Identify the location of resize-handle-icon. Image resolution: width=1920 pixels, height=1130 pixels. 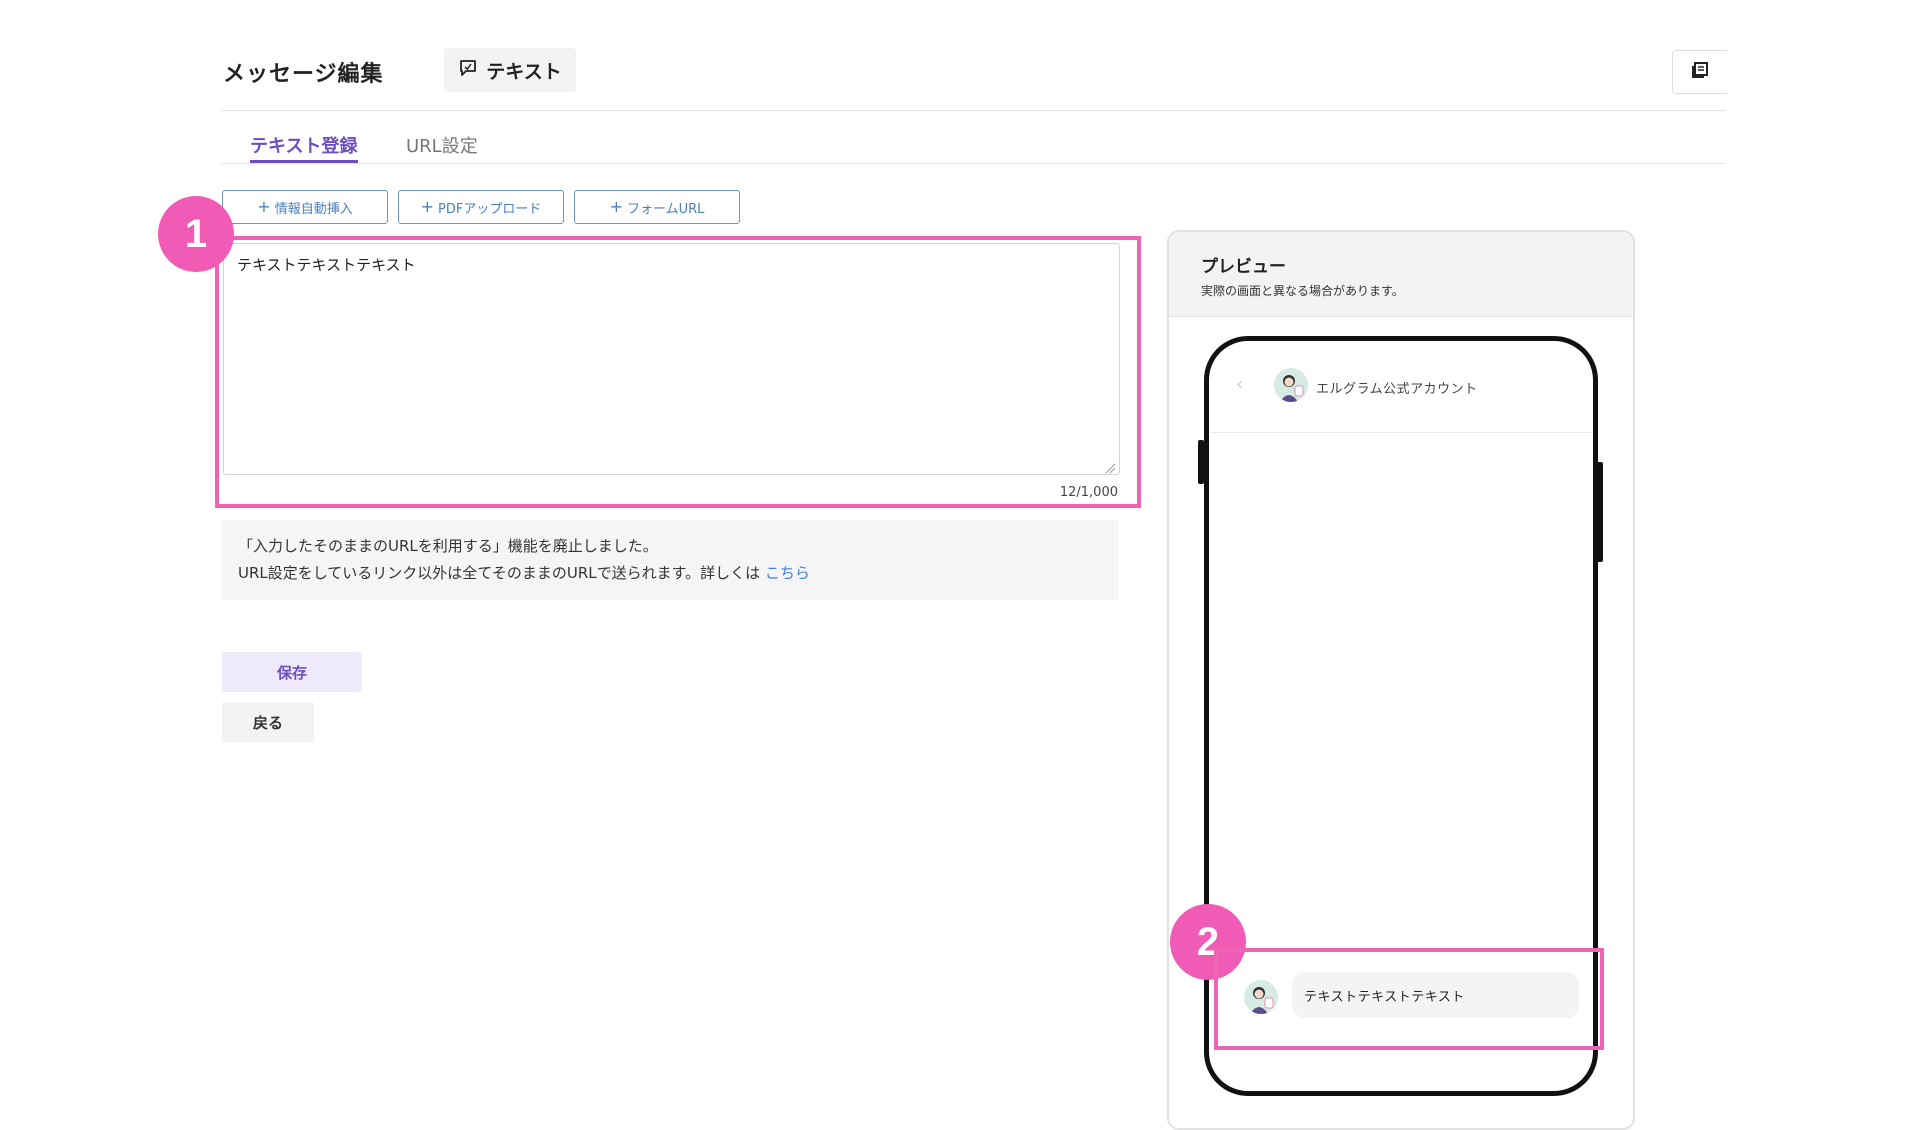
(1110, 466).